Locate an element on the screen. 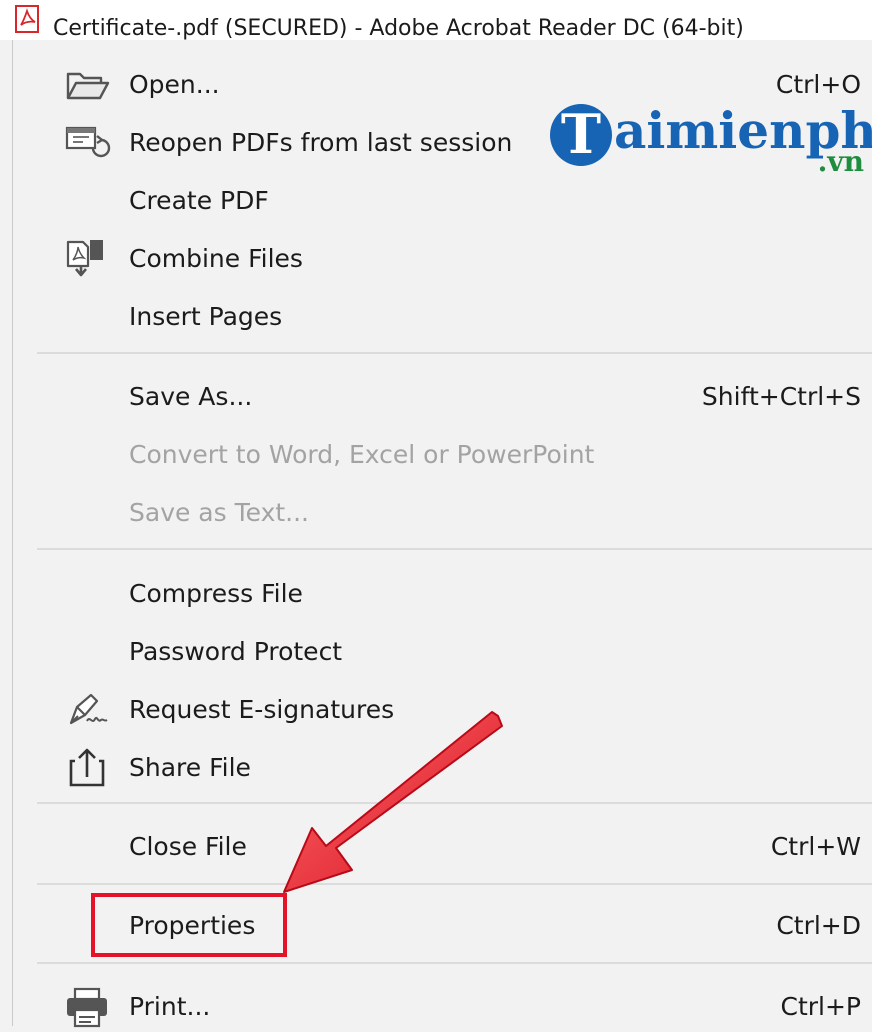 The height and width of the screenshot is (1032, 872). menu-item-convert-to-word: Convert to Word, Excel or PowerPoint is located at coordinates (442, 455).